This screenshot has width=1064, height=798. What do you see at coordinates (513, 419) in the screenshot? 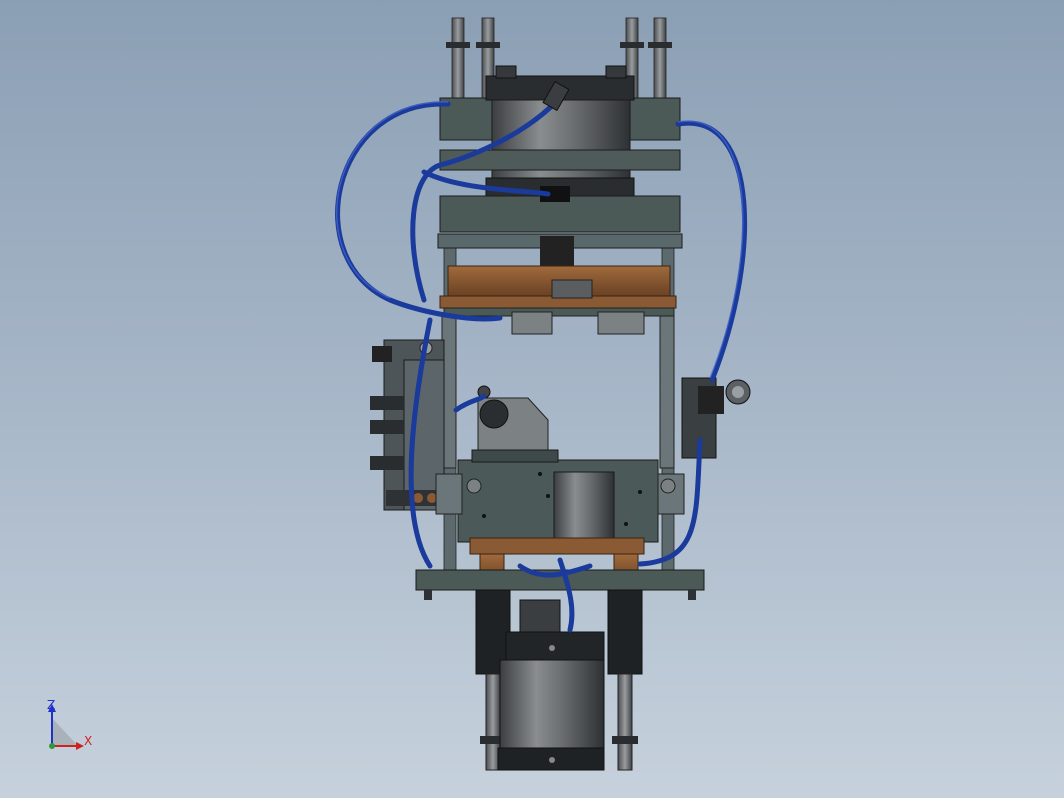
I see `middle-bracket` at bounding box center [513, 419].